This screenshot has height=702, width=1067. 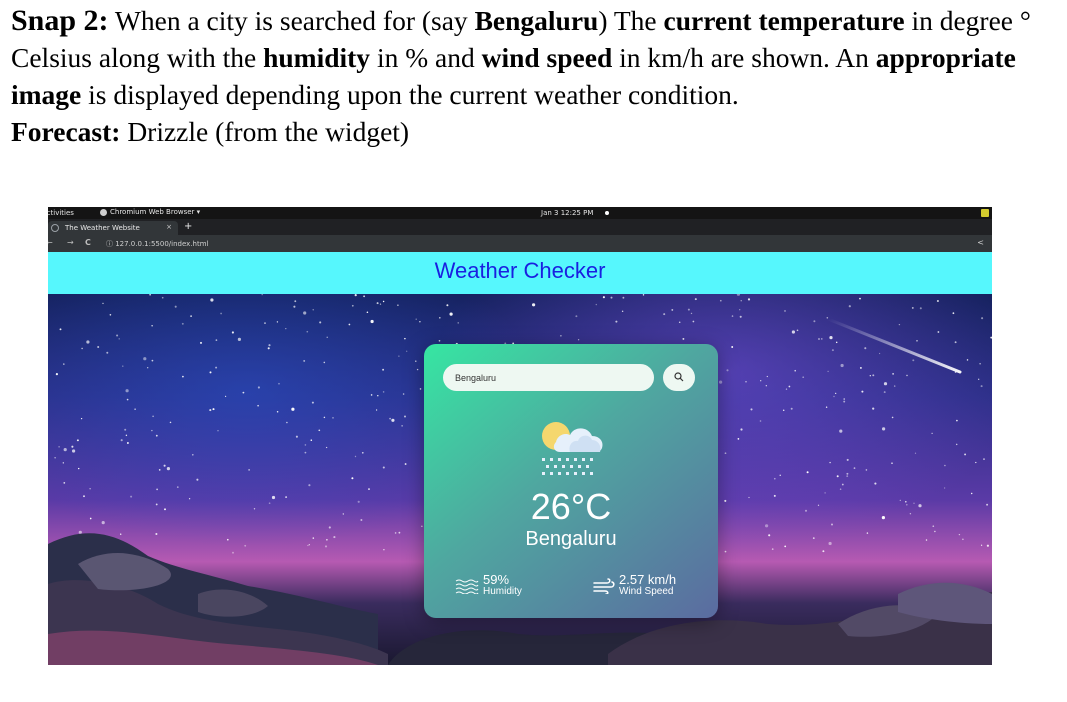 I want to click on snap-label: Snap 2:, so click(x=60, y=20).